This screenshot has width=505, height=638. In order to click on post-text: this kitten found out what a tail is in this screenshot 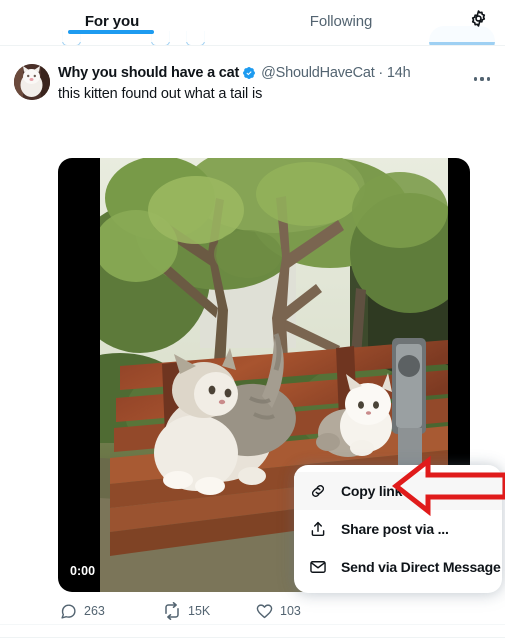, I will do `click(160, 94)`.